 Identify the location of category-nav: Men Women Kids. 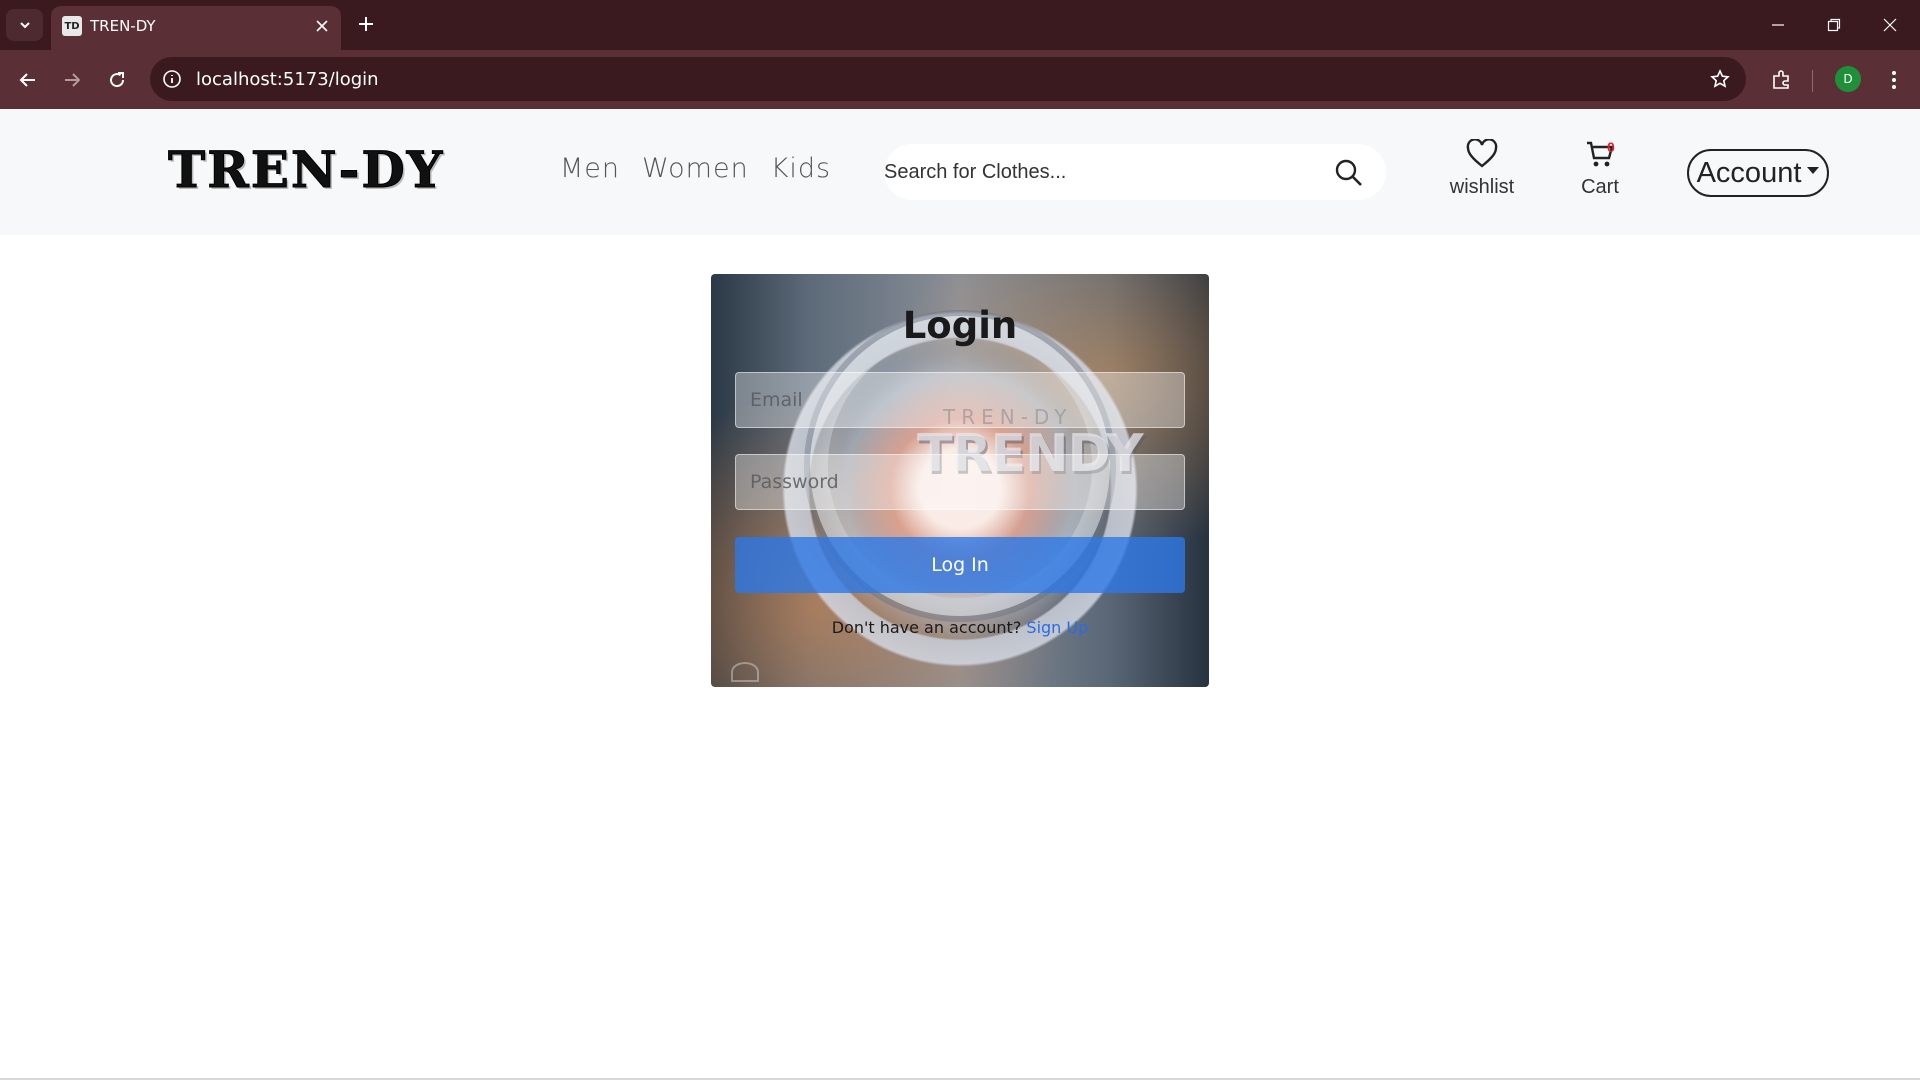
(695, 168).